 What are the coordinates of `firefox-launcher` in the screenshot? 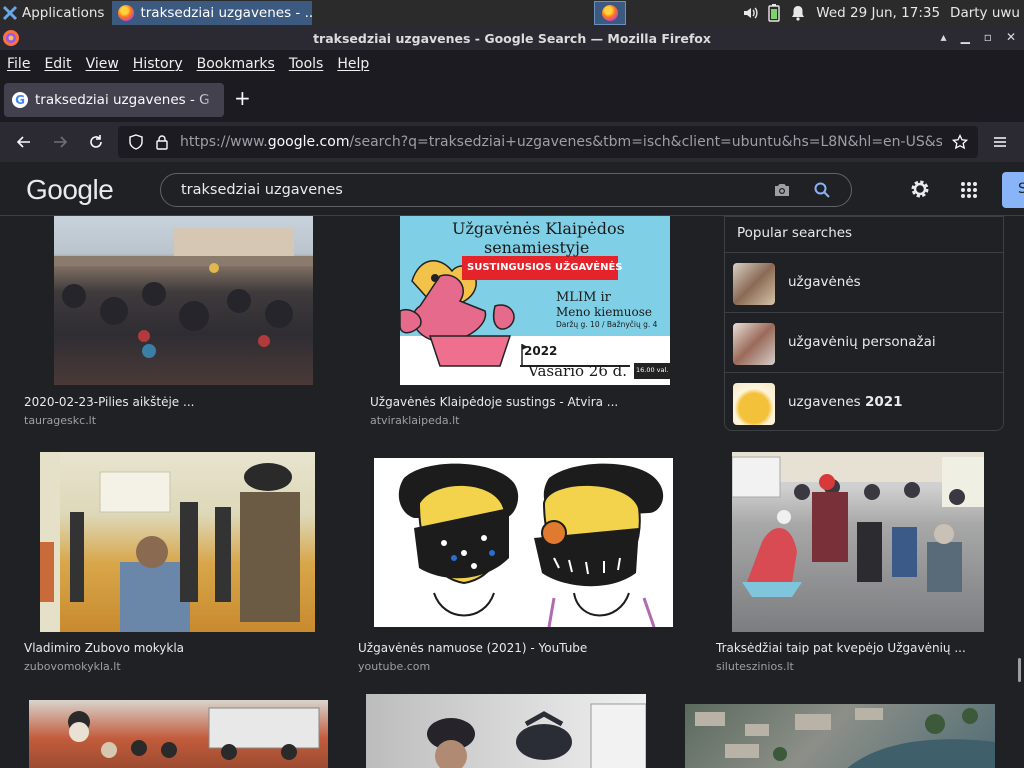 It's located at (610, 13).